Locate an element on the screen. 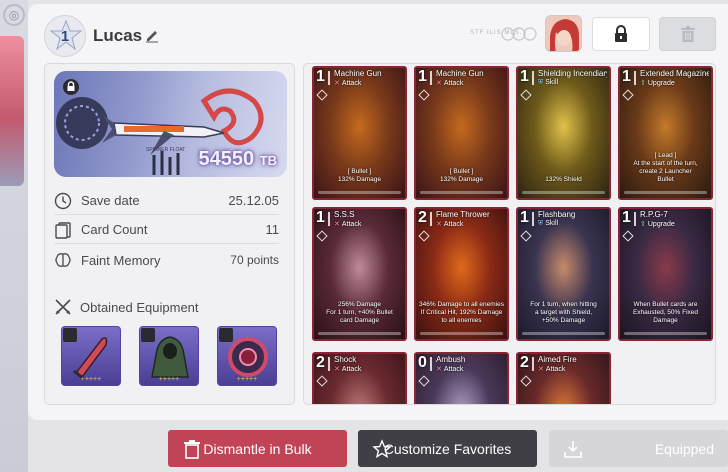 The width and height of the screenshot is (728, 472). card-description: [ Bullet ] 132% Damage is located at coordinates (359, 176).